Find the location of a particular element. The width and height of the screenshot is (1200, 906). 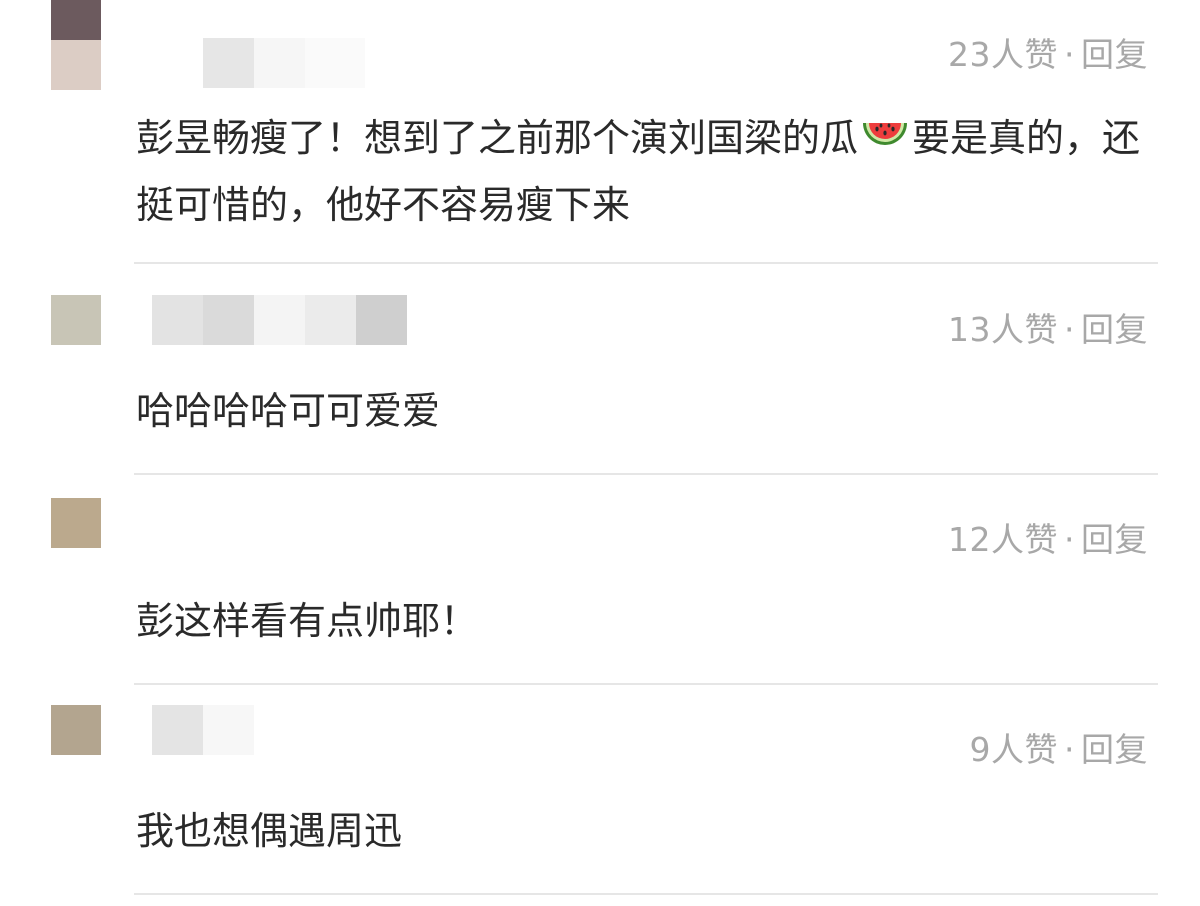

like-count: 13人赞 is located at coordinates (1003, 329).